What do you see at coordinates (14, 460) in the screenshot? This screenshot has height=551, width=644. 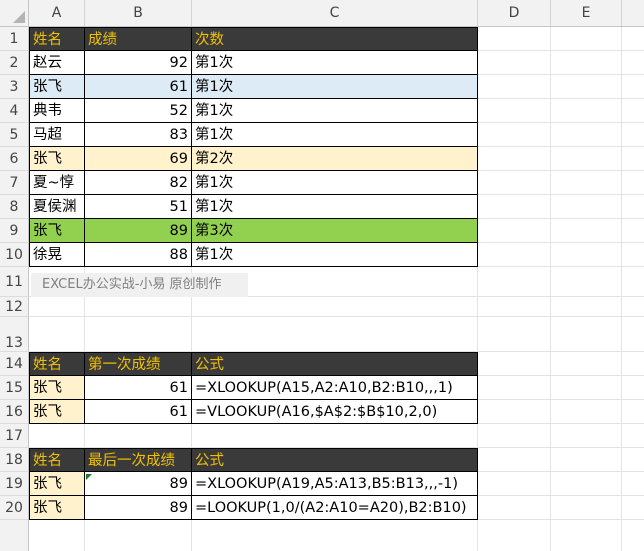 I see `row-header: 18` at bounding box center [14, 460].